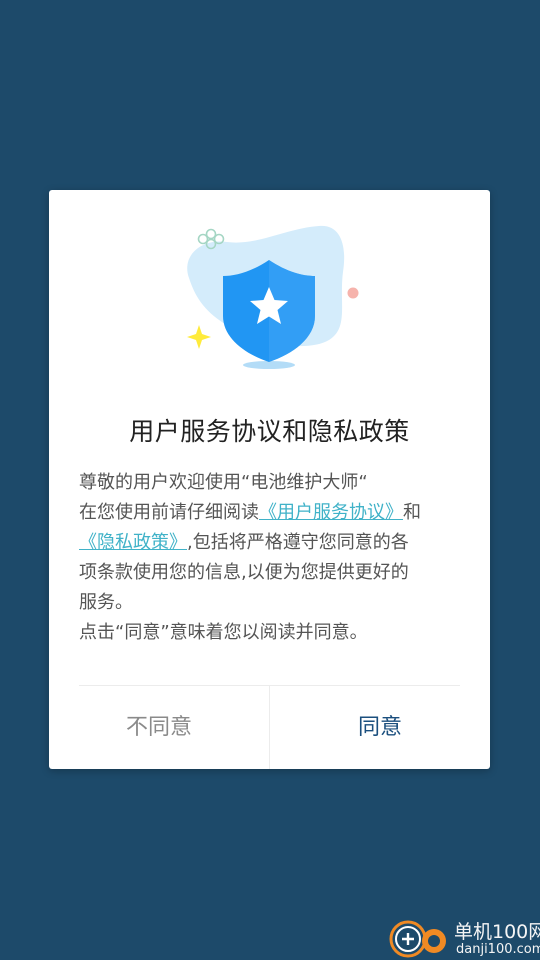 The height and width of the screenshot is (960, 540). Describe the element at coordinates (169, 512) in the screenshot. I see `body-read-prefix: 在您使用前请仔细阅读` at that location.